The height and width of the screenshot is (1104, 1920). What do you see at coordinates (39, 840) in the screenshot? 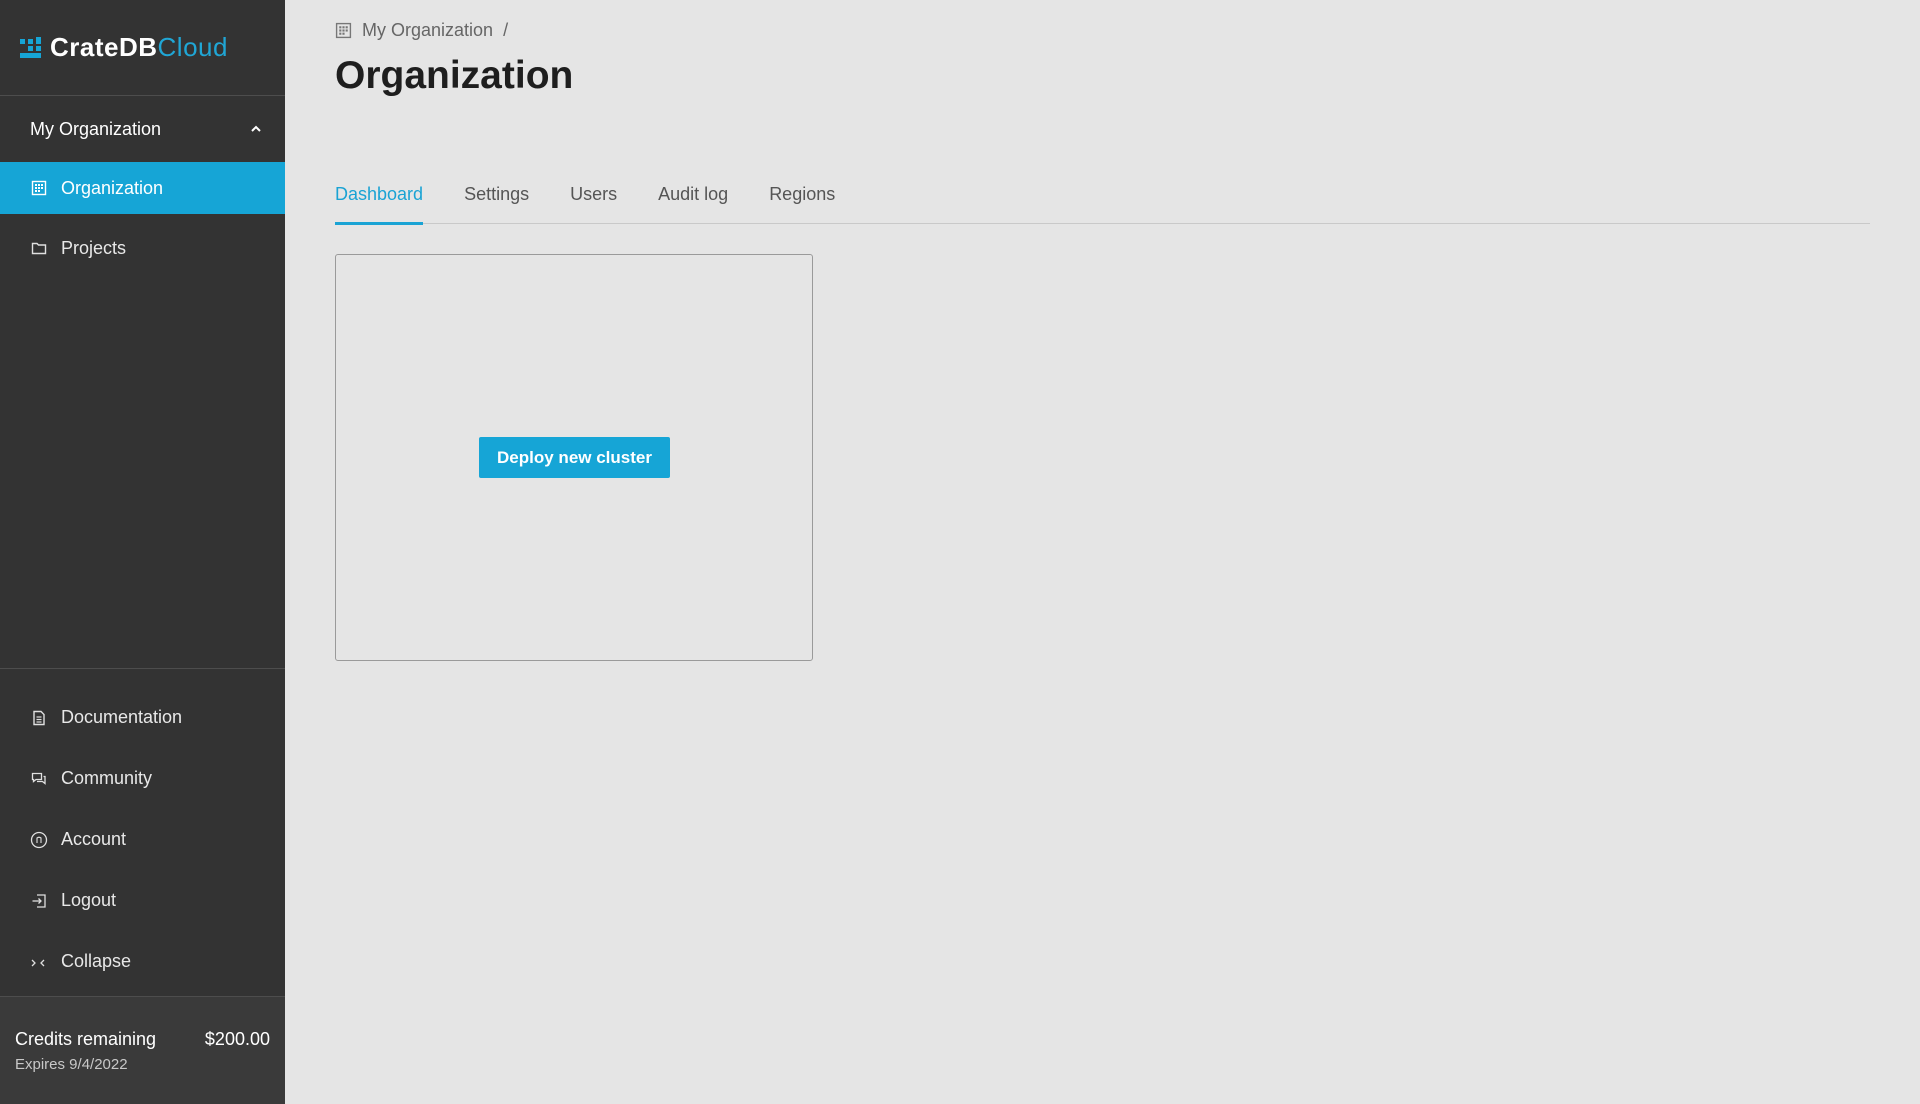
I see `account-icon` at bounding box center [39, 840].